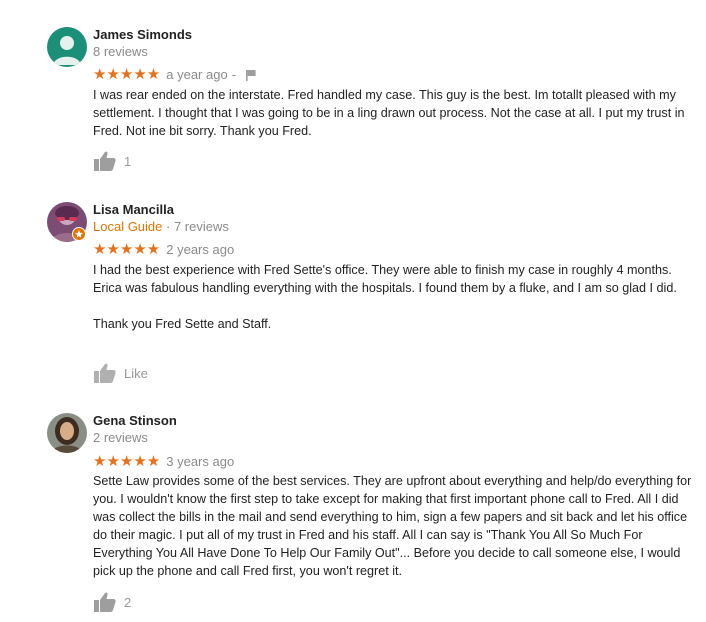 This screenshot has width=706, height=622. I want to click on reviewer-name: Lisa Mancilla, so click(133, 209).